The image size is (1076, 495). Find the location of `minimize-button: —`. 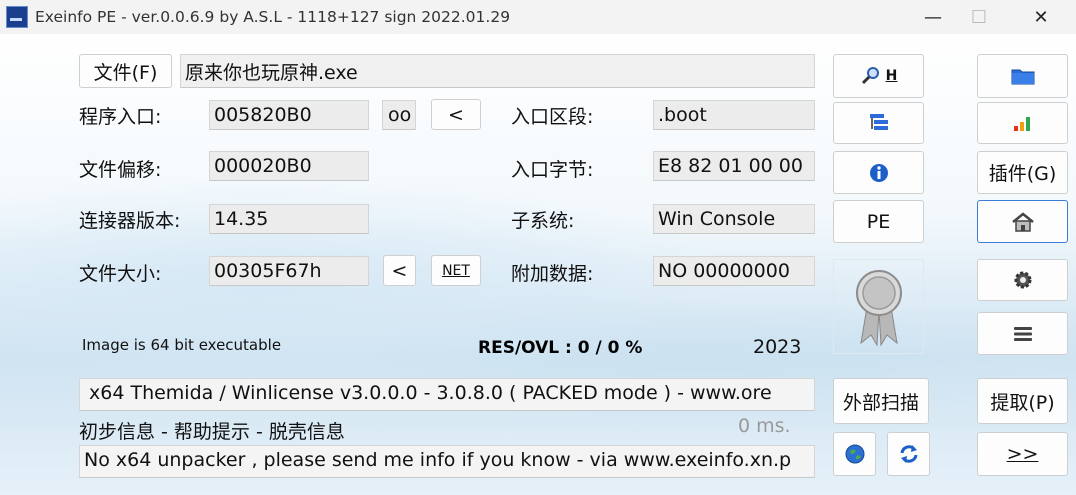

minimize-button: — is located at coordinates (933, 17).